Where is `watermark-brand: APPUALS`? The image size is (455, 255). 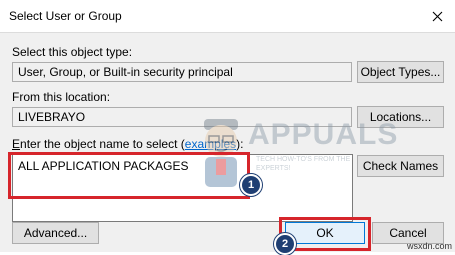 watermark-brand: APPUALS is located at coordinates (323, 134).